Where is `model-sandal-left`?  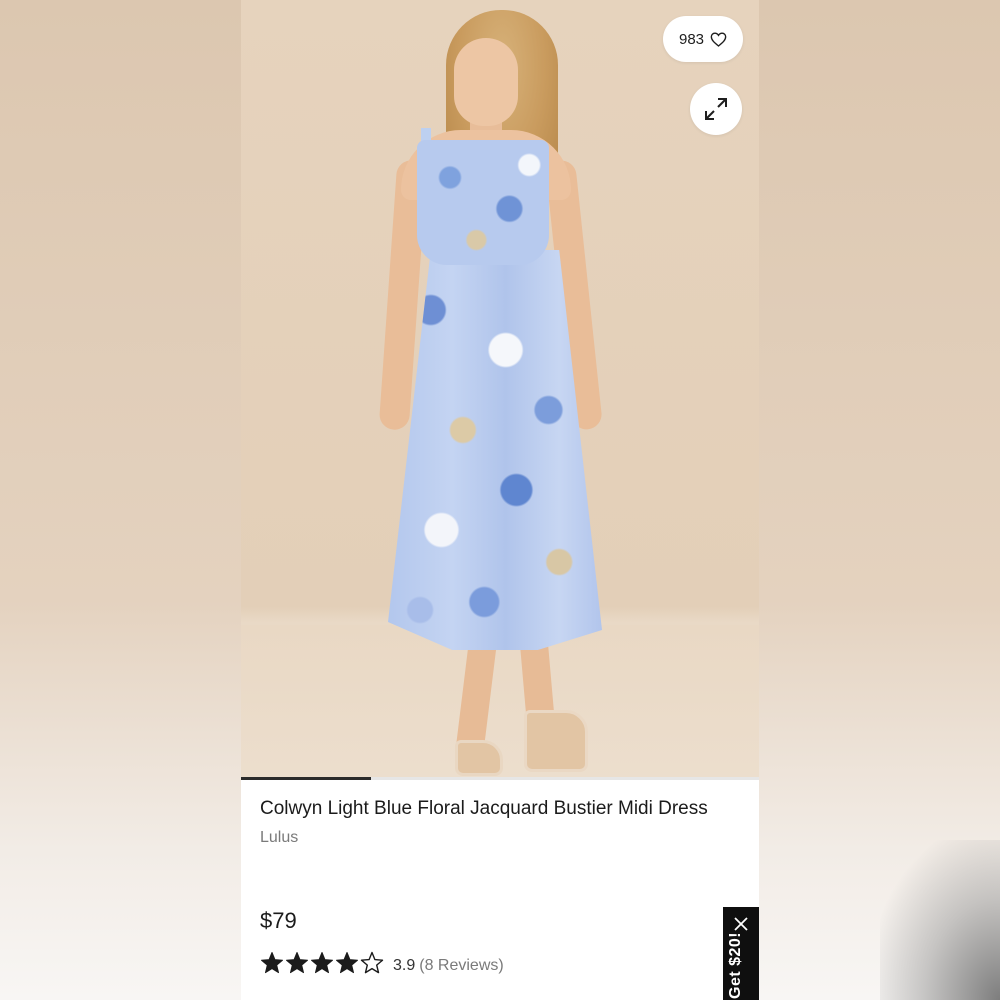
model-sandal-left is located at coordinates (479, 758).